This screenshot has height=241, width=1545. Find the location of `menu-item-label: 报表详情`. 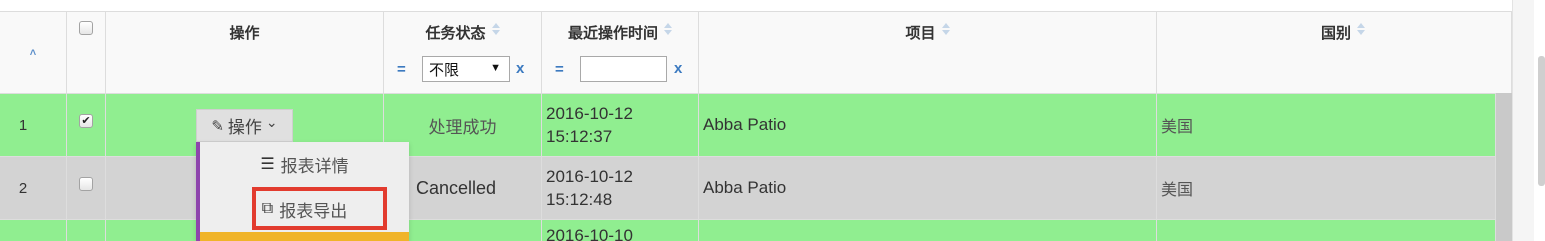

menu-item-label: 报表详情 is located at coordinates (314, 166).